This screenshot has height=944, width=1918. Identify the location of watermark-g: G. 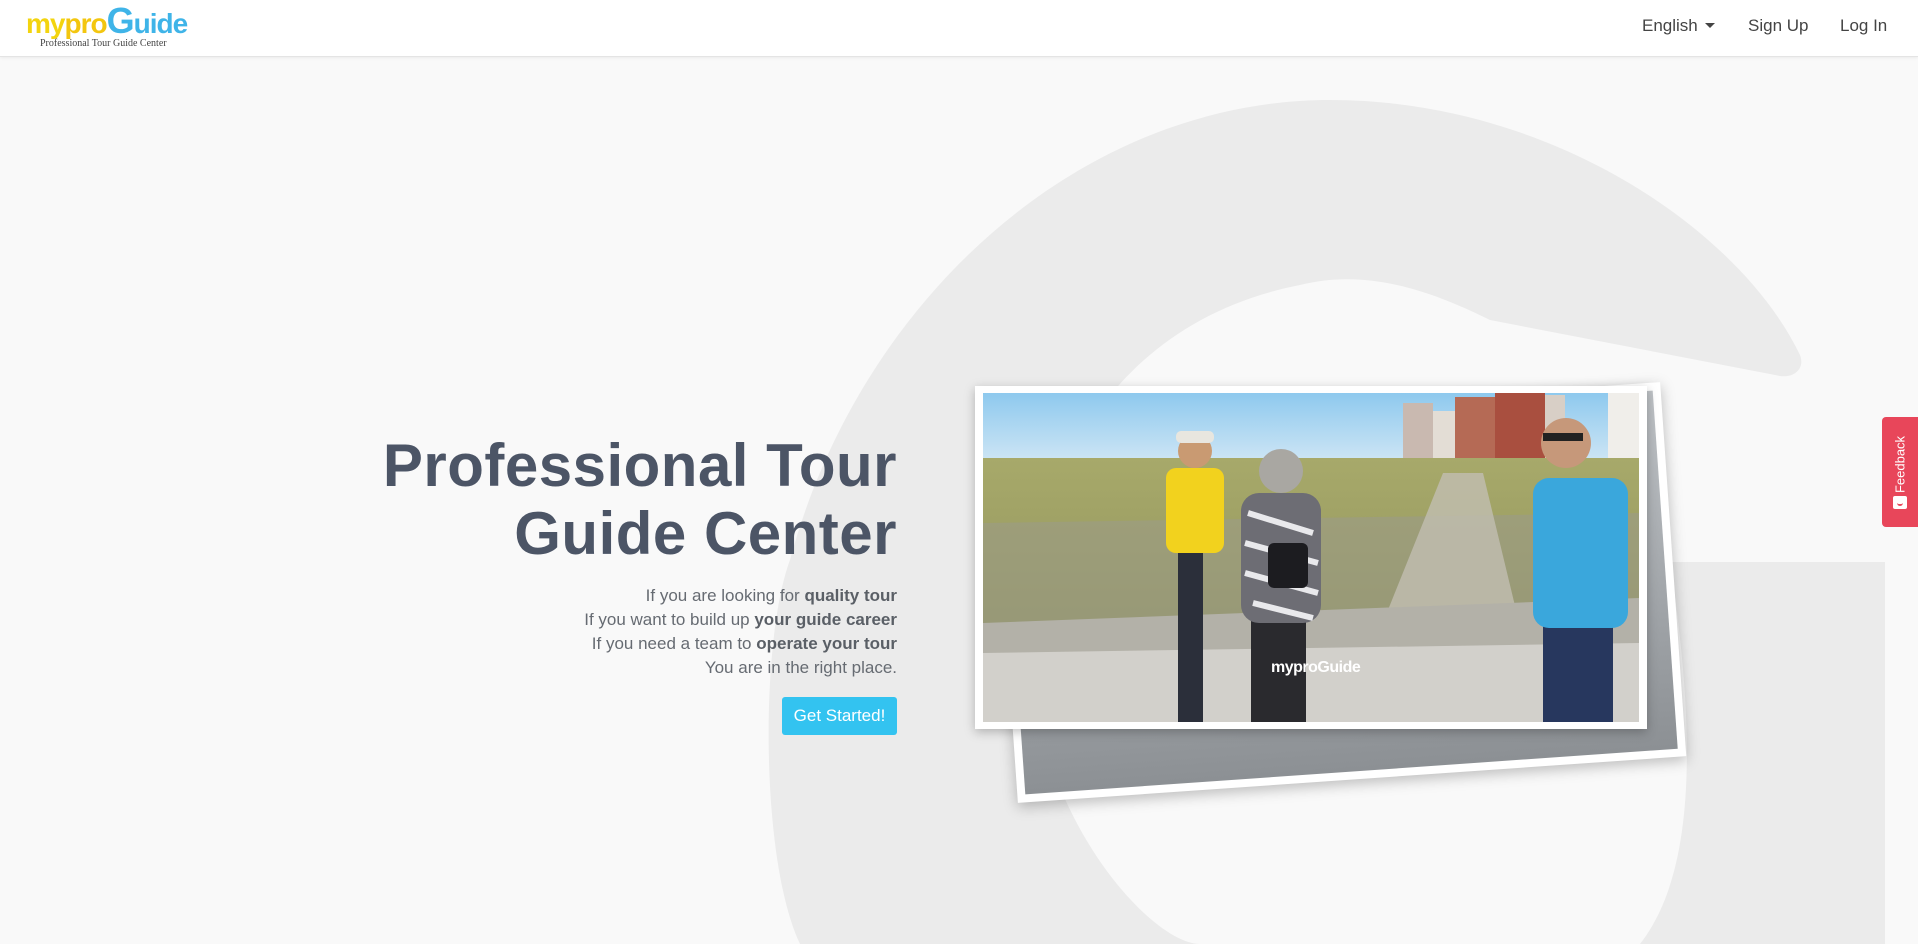
(1323, 667).